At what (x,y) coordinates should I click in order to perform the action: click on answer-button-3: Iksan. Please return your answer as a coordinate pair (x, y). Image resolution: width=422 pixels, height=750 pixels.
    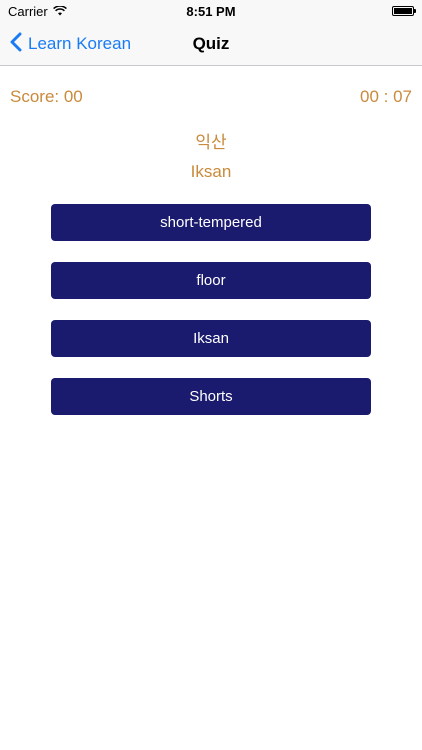
    Looking at the image, I should click on (211, 338).